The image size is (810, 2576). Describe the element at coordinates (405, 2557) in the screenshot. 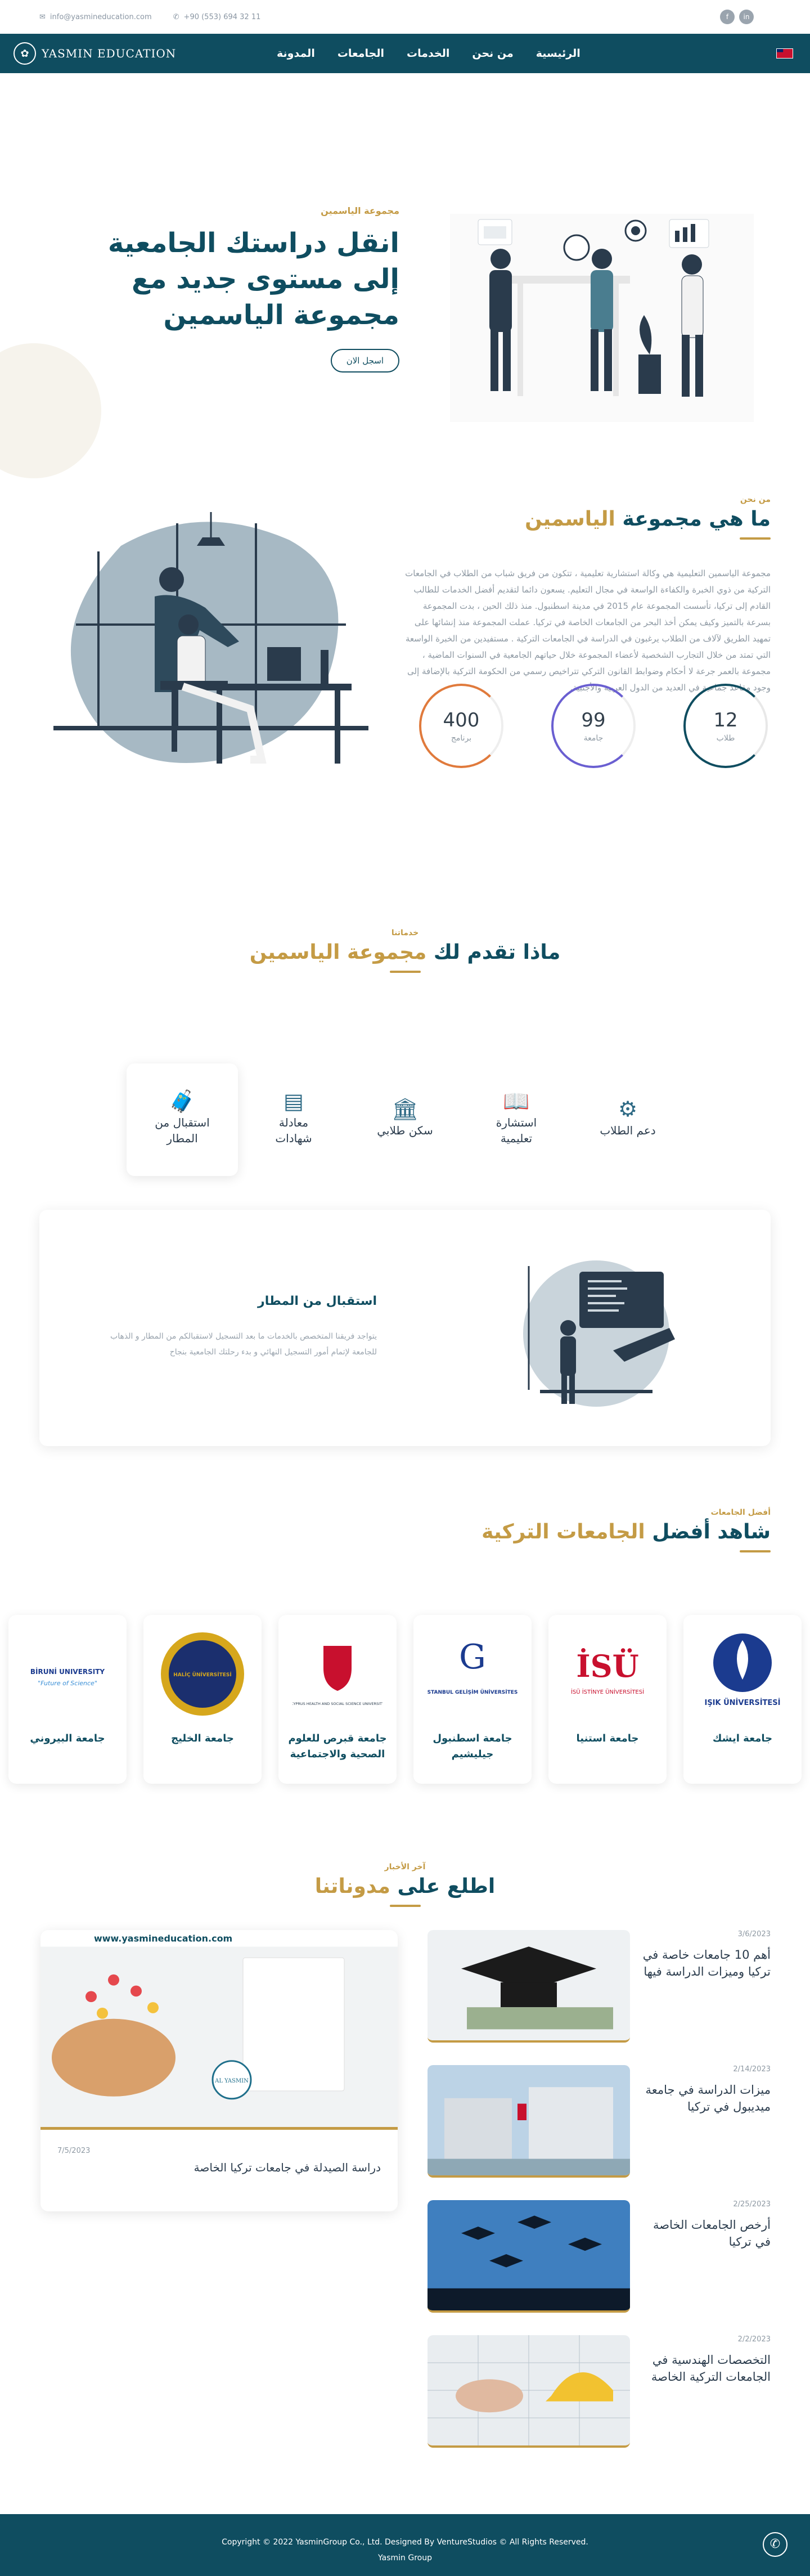

I see `footer-brand: Yasmin Group` at that location.